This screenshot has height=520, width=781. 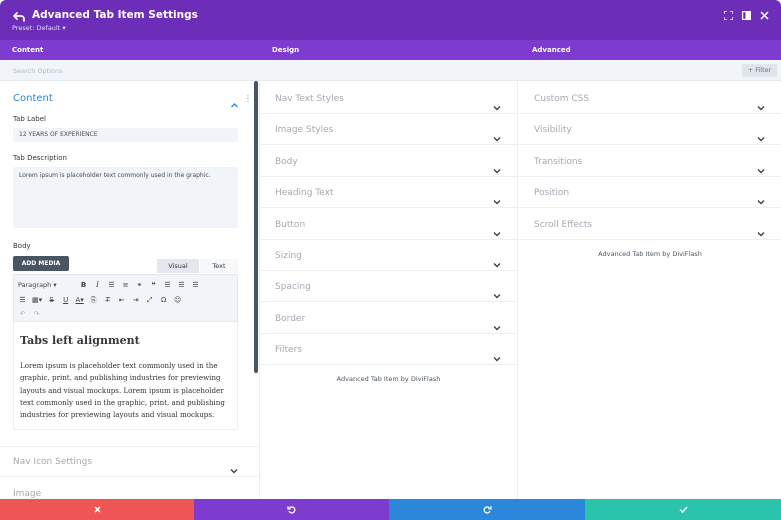 What do you see at coordinates (27, 494) in the screenshot?
I see `section-label: Image` at bounding box center [27, 494].